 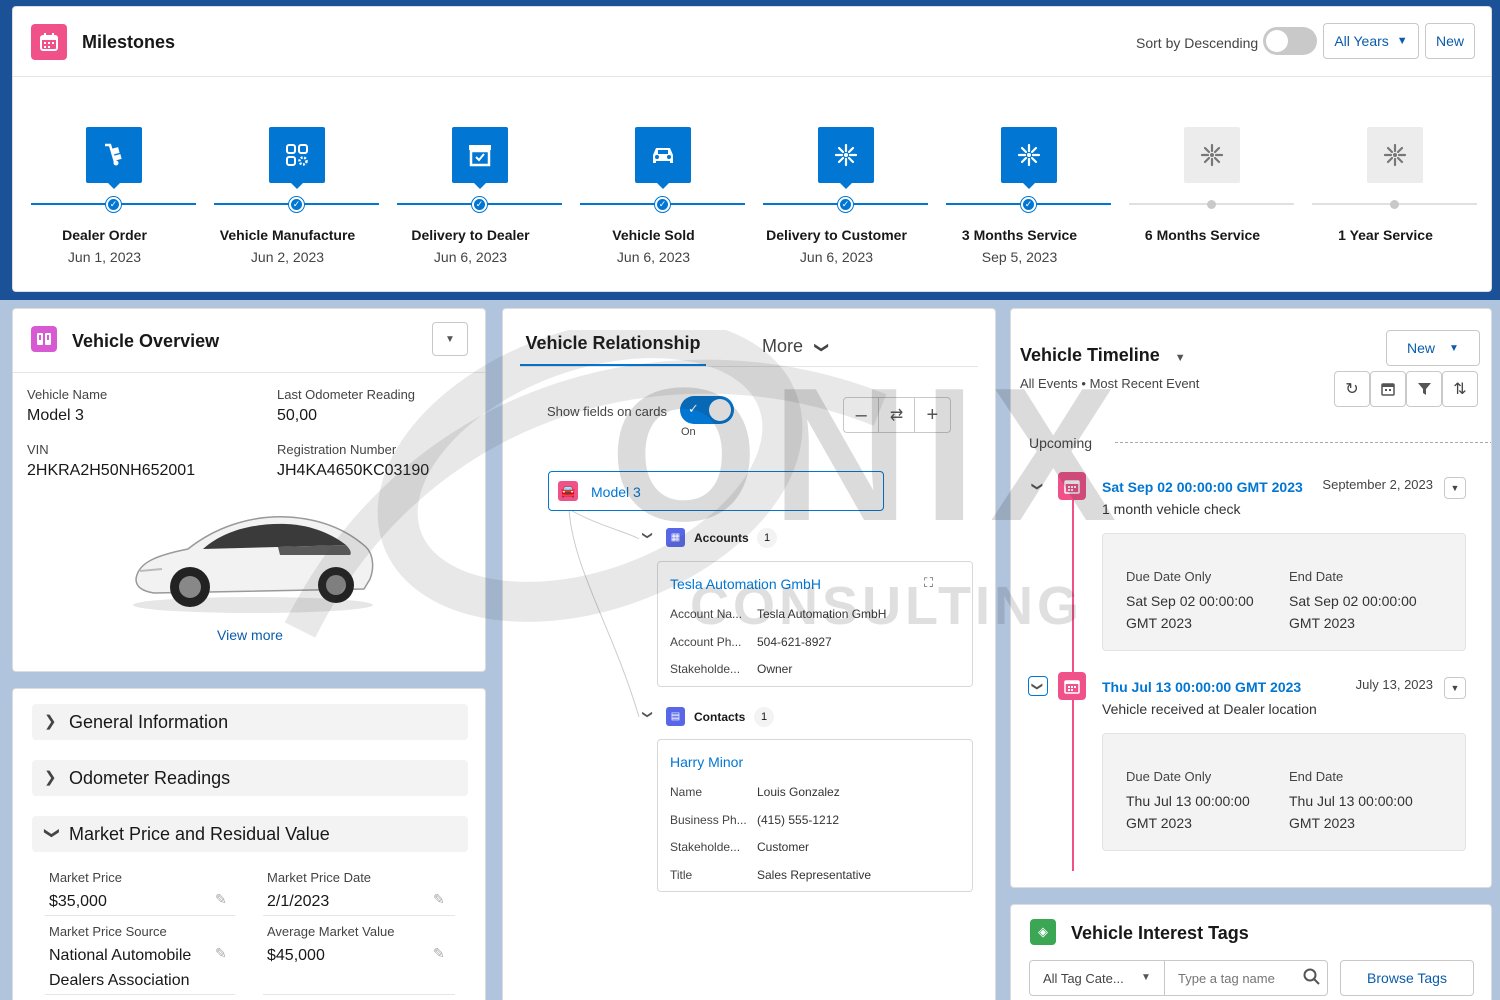 What do you see at coordinates (1231, 978) in the screenshot?
I see `tag-search-input` at bounding box center [1231, 978].